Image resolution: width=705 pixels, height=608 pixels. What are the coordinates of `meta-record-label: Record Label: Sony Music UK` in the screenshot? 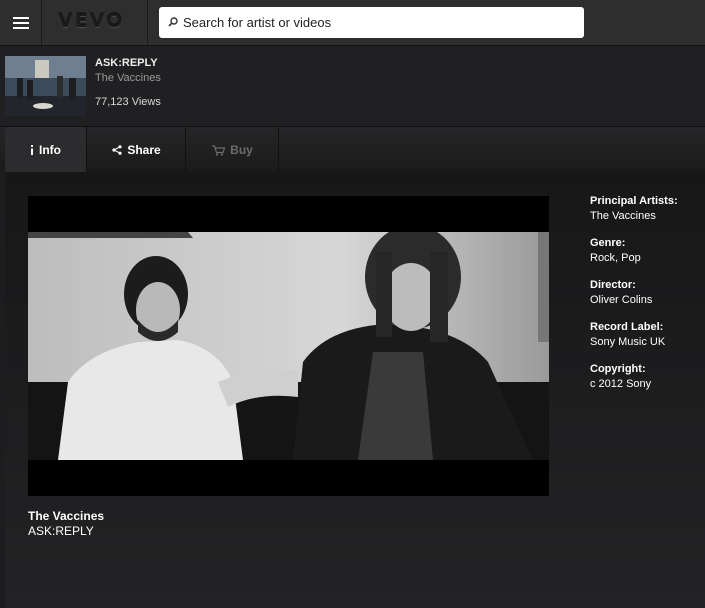 It's located at (646, 341).